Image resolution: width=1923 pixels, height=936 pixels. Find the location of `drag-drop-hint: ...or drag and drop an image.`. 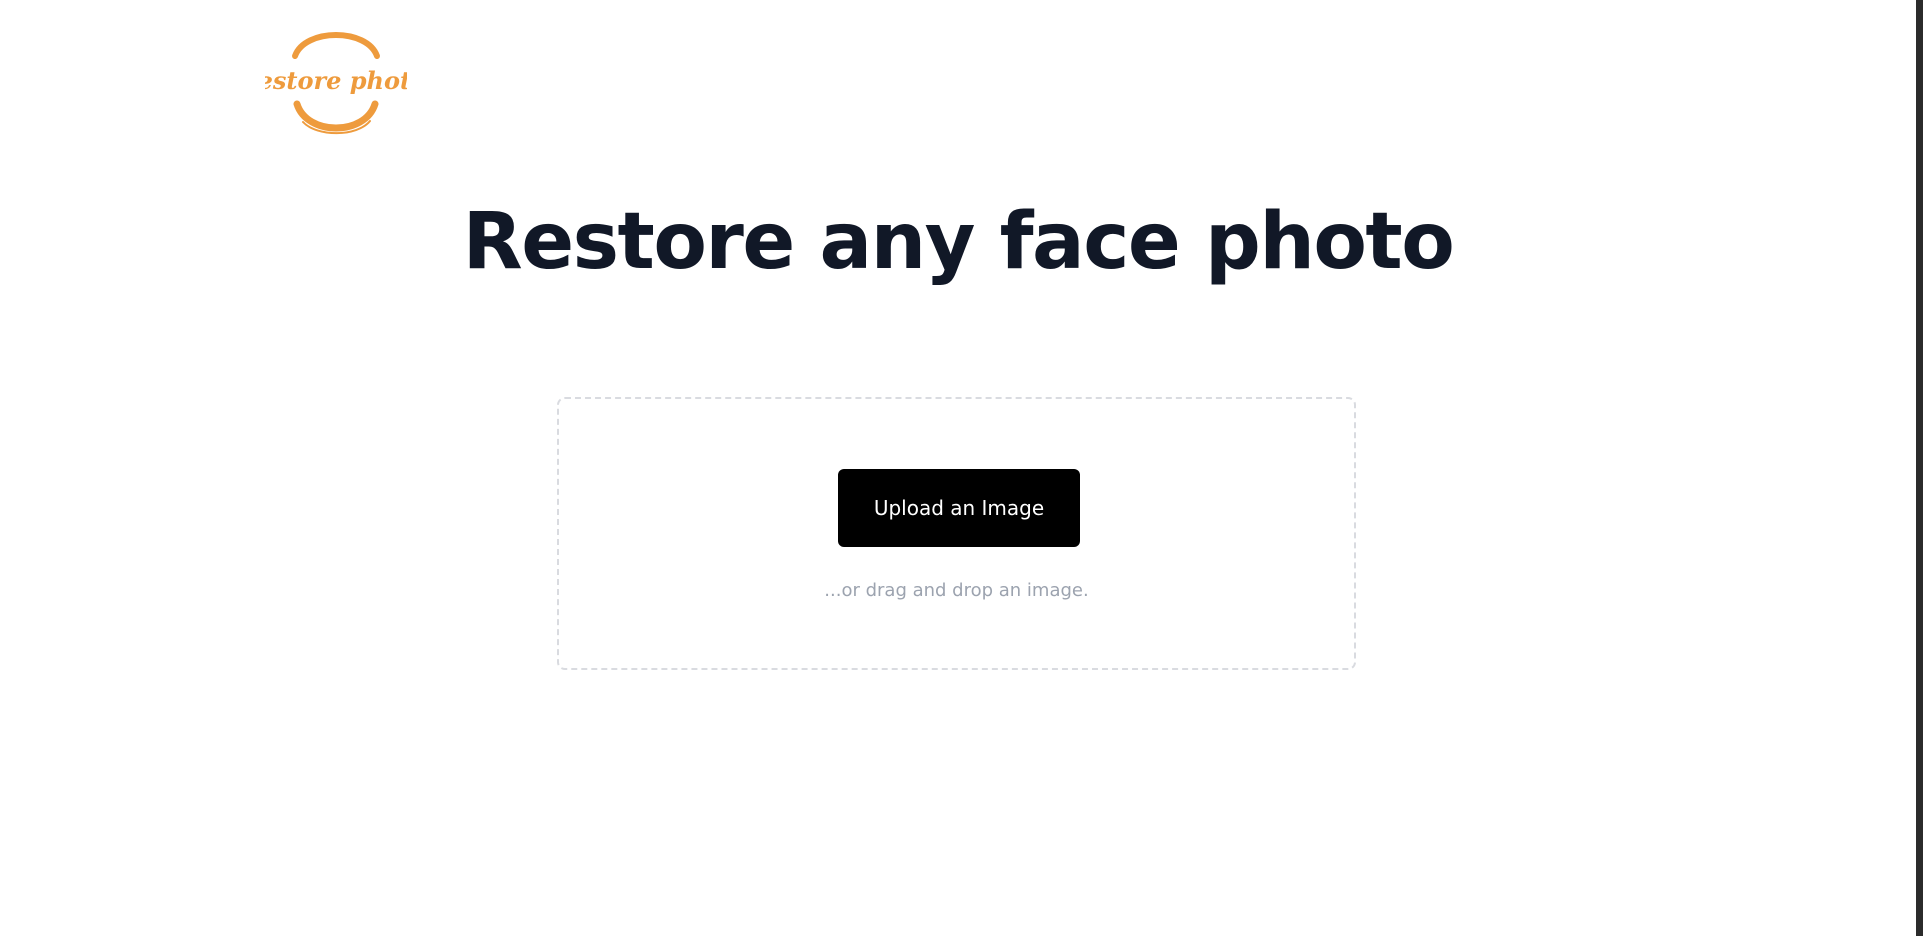

drag-drop-hint: ...or drag and drop an image. is located at coordinates (956, 590).